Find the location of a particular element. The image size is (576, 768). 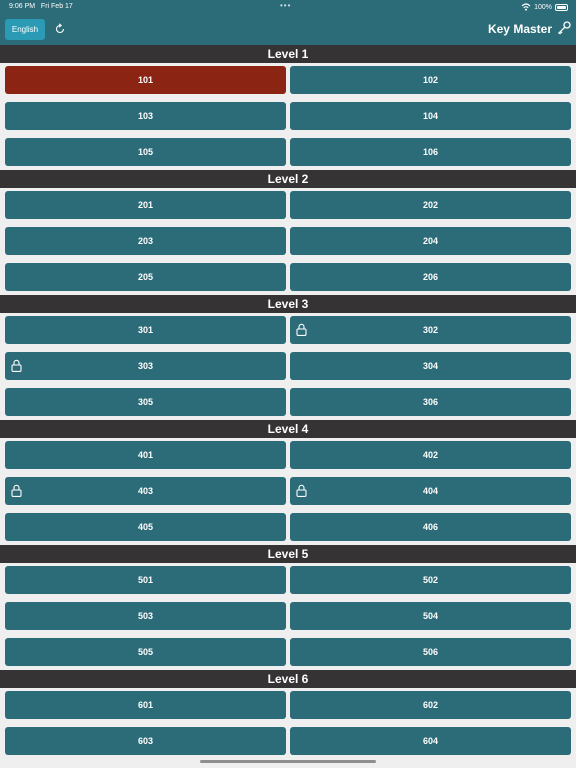

key-button-503: 503 is located at coordinates (145, 616).